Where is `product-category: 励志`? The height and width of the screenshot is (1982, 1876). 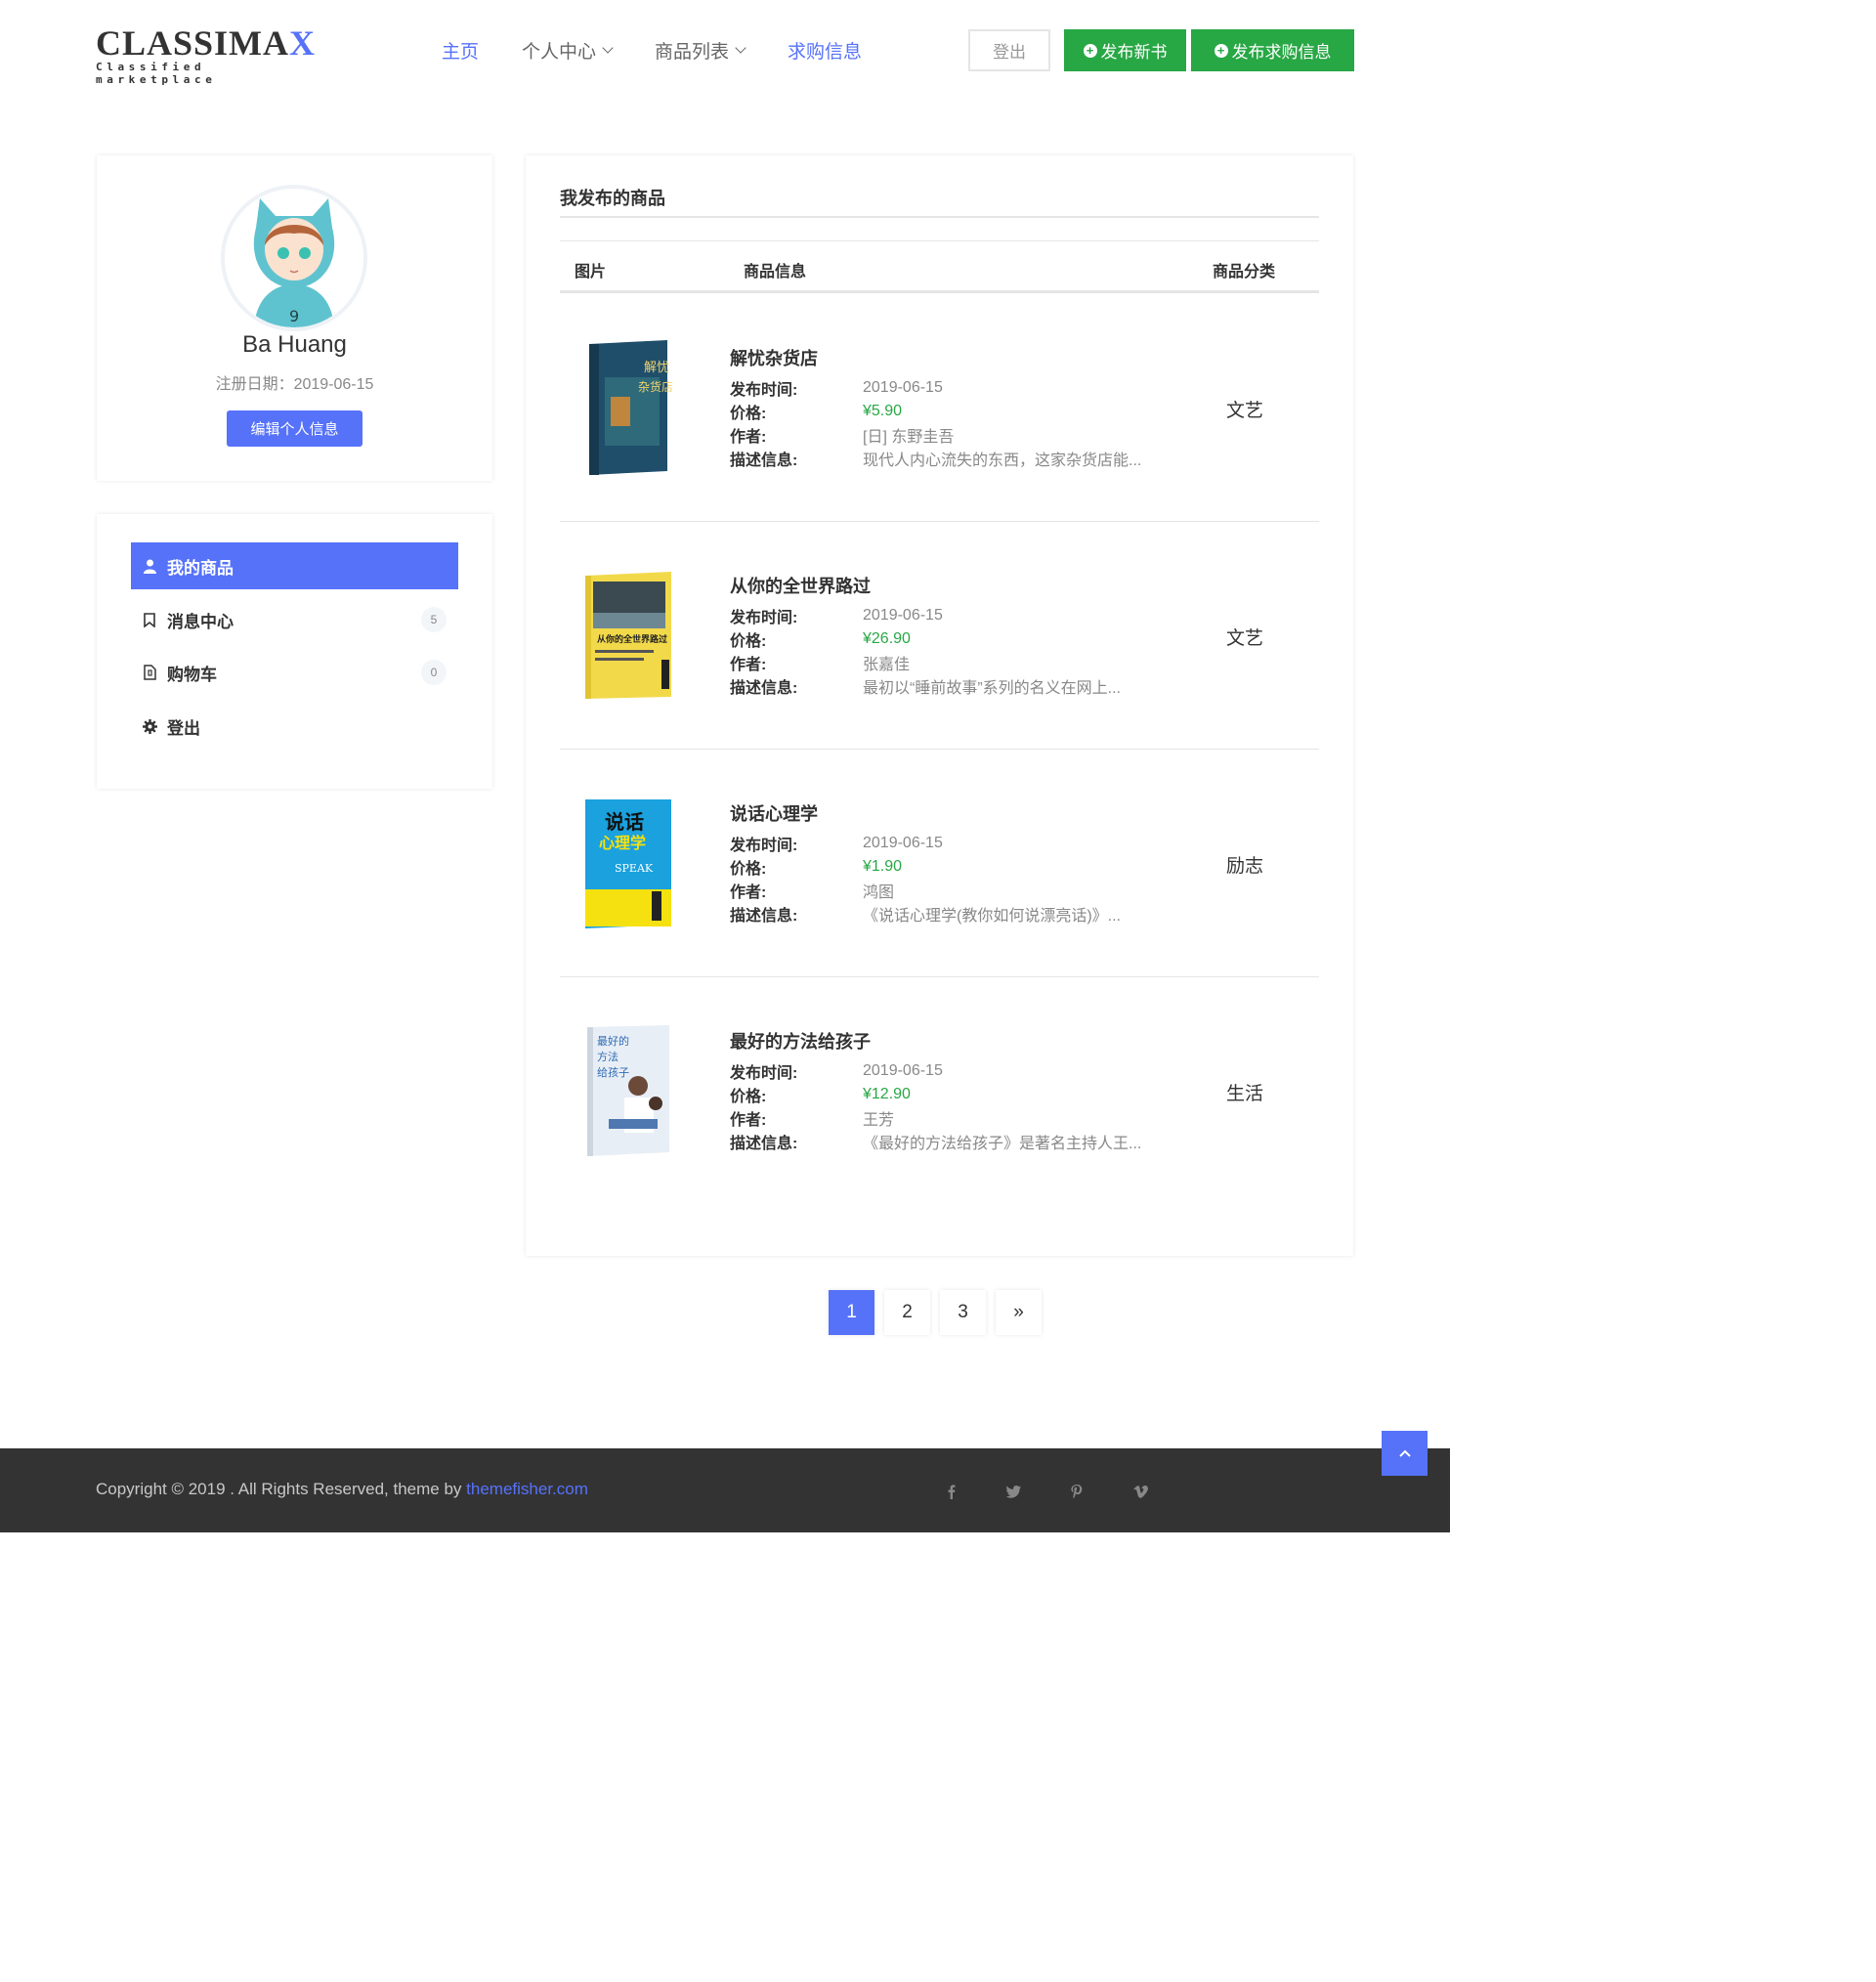 product-category: 励志 is located at coordinates (1244, 866).